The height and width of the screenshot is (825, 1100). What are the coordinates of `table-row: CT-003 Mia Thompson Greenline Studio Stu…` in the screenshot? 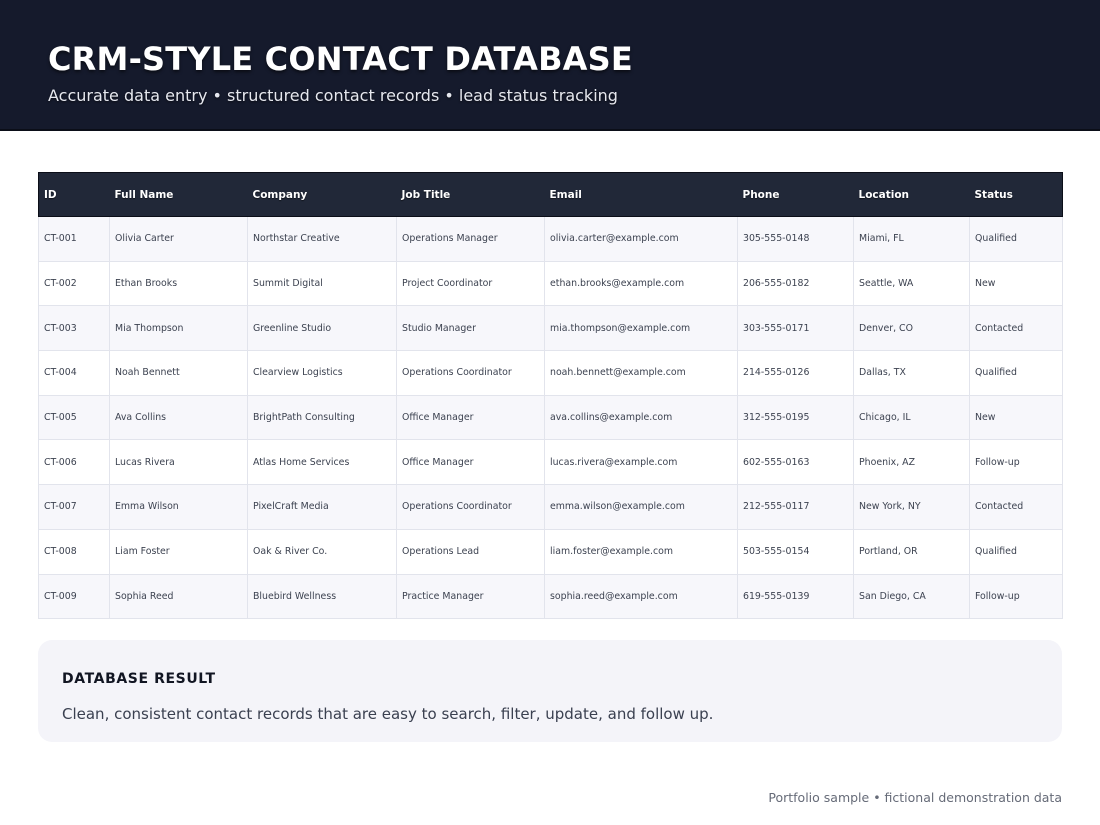 It's located at (550, 328).